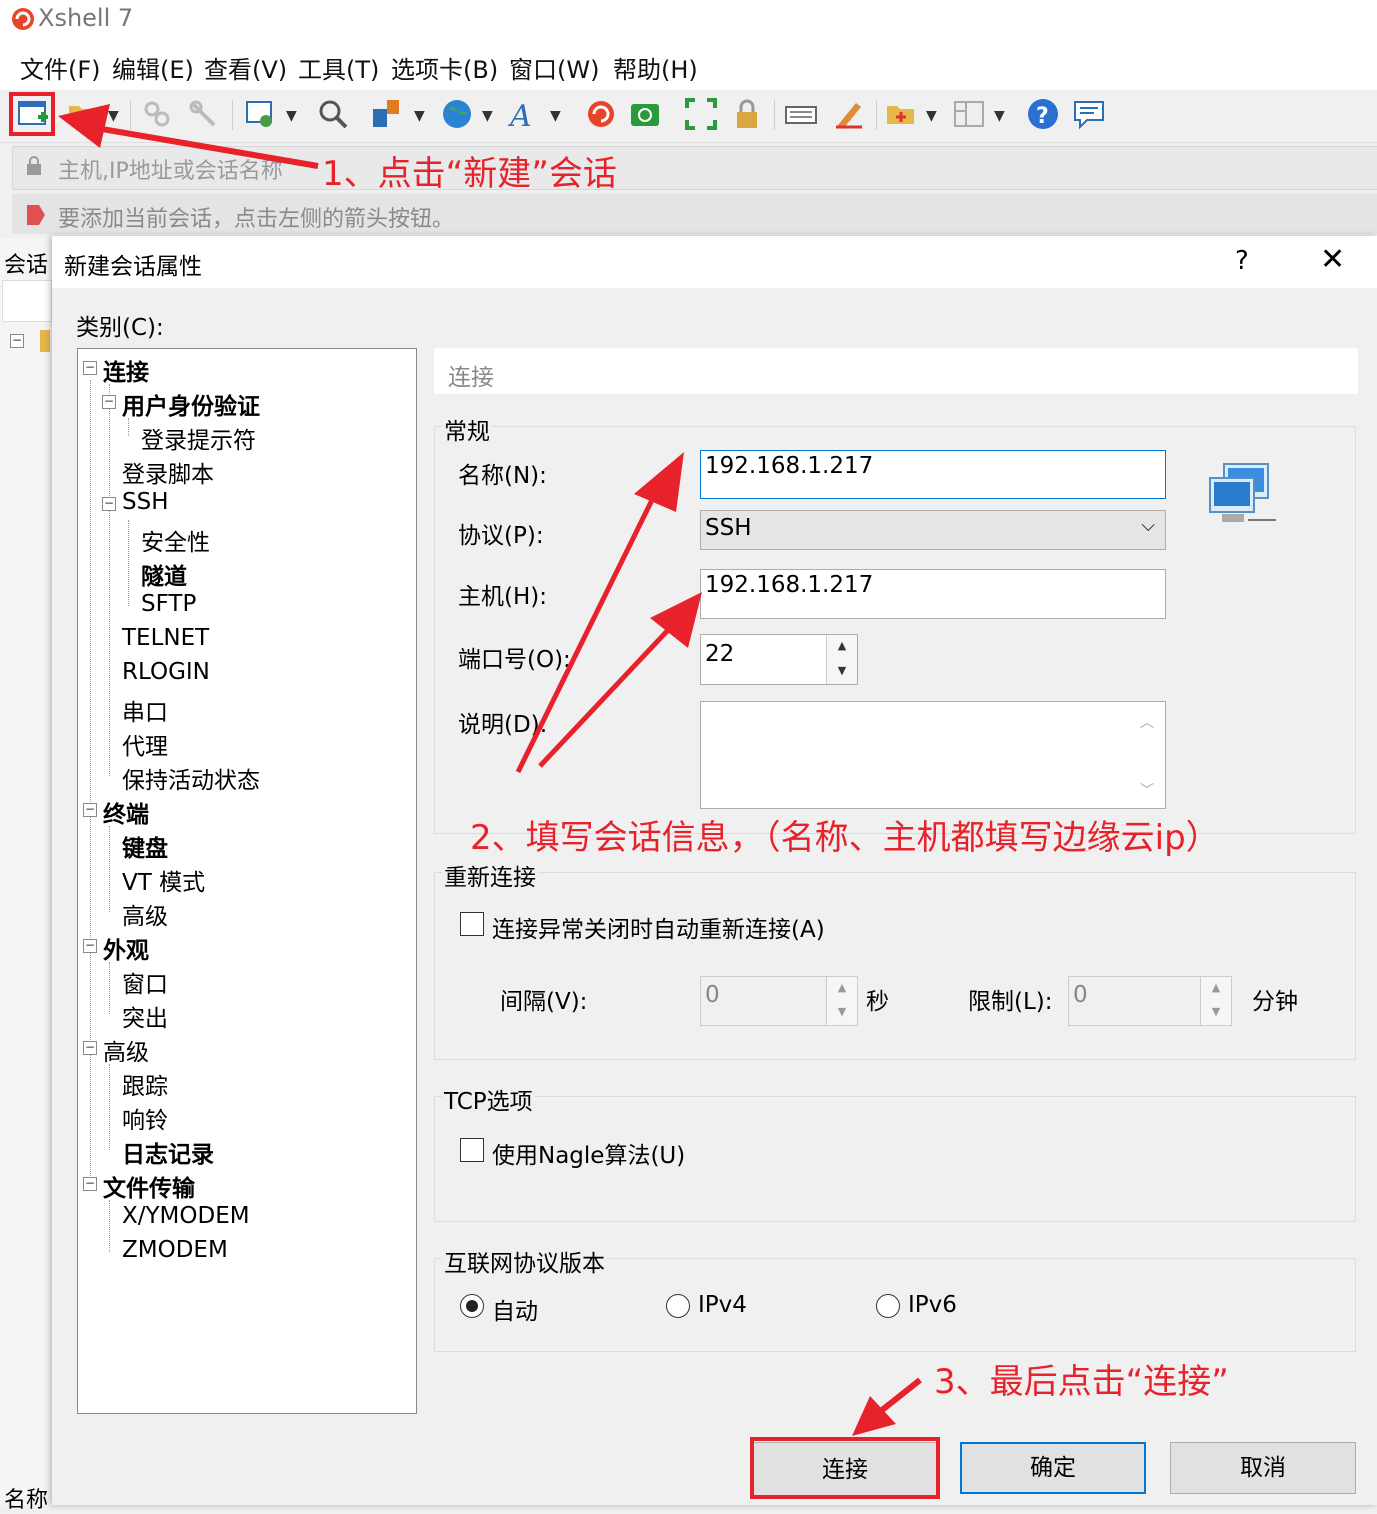 This screenshot has height=1514, width=1377. Describe the element at coordinates (1081, 1382) in the screenshot. I see `annotation-step3: 3、最后点击“连接”` at that location.